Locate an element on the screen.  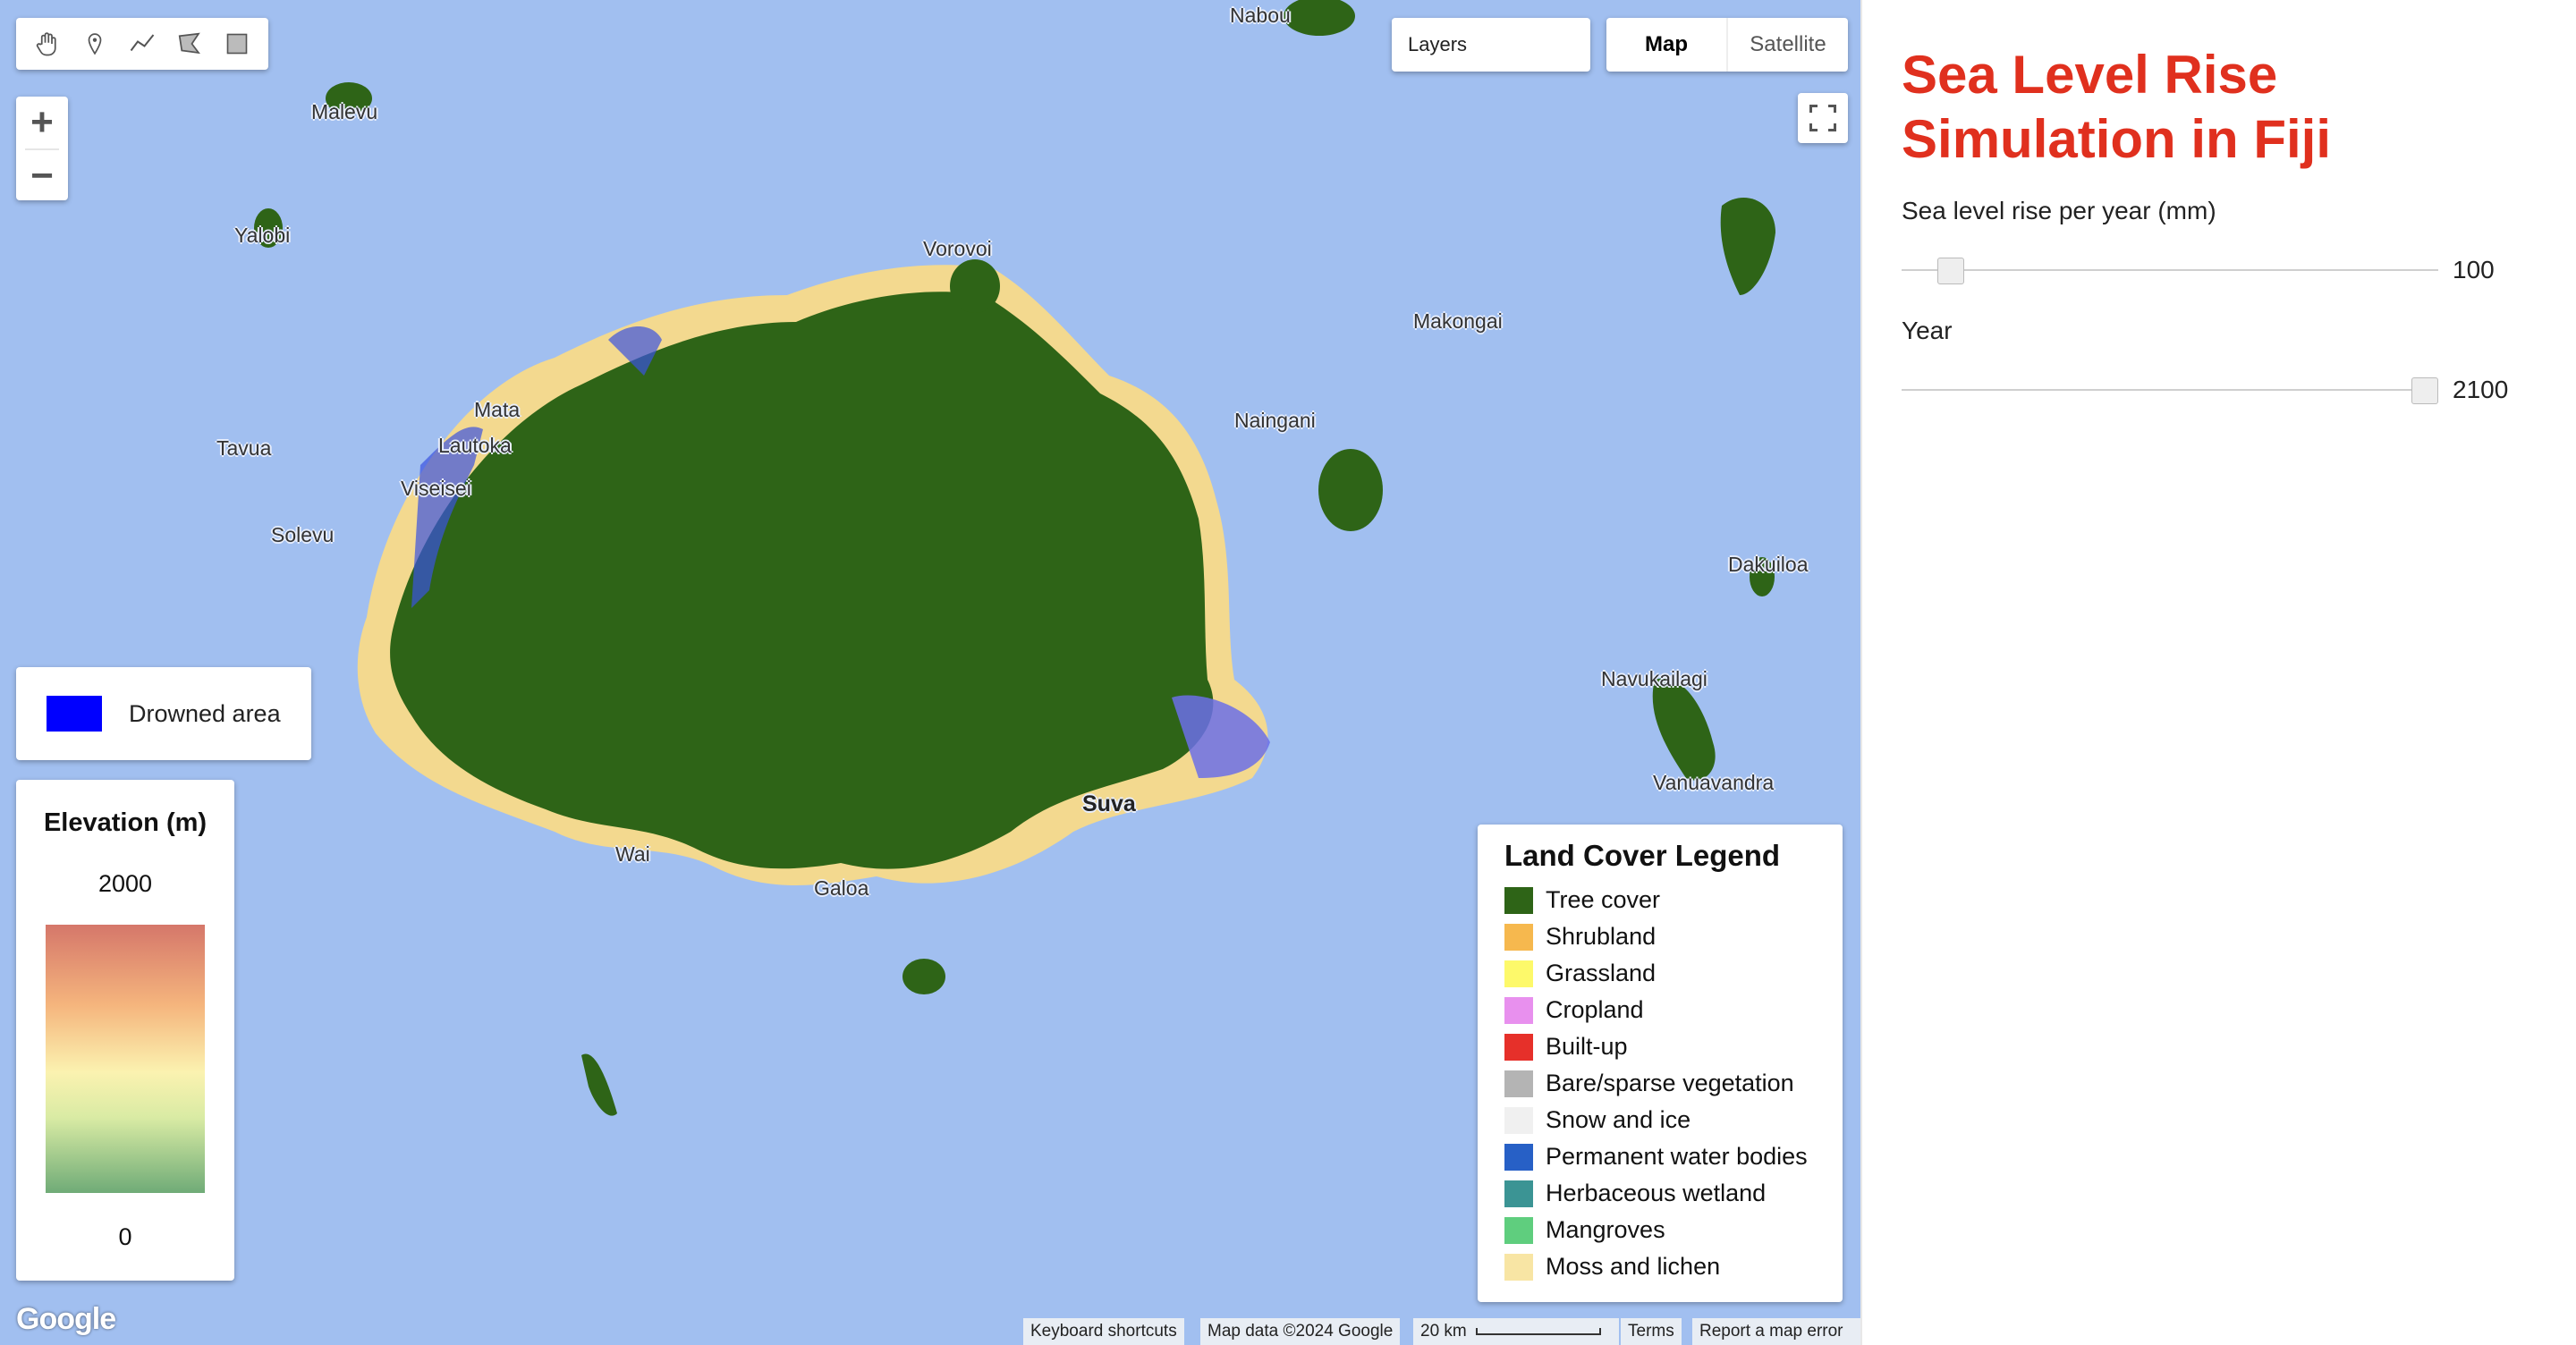
place-label: Solevu is located at coordinates (303, 534).